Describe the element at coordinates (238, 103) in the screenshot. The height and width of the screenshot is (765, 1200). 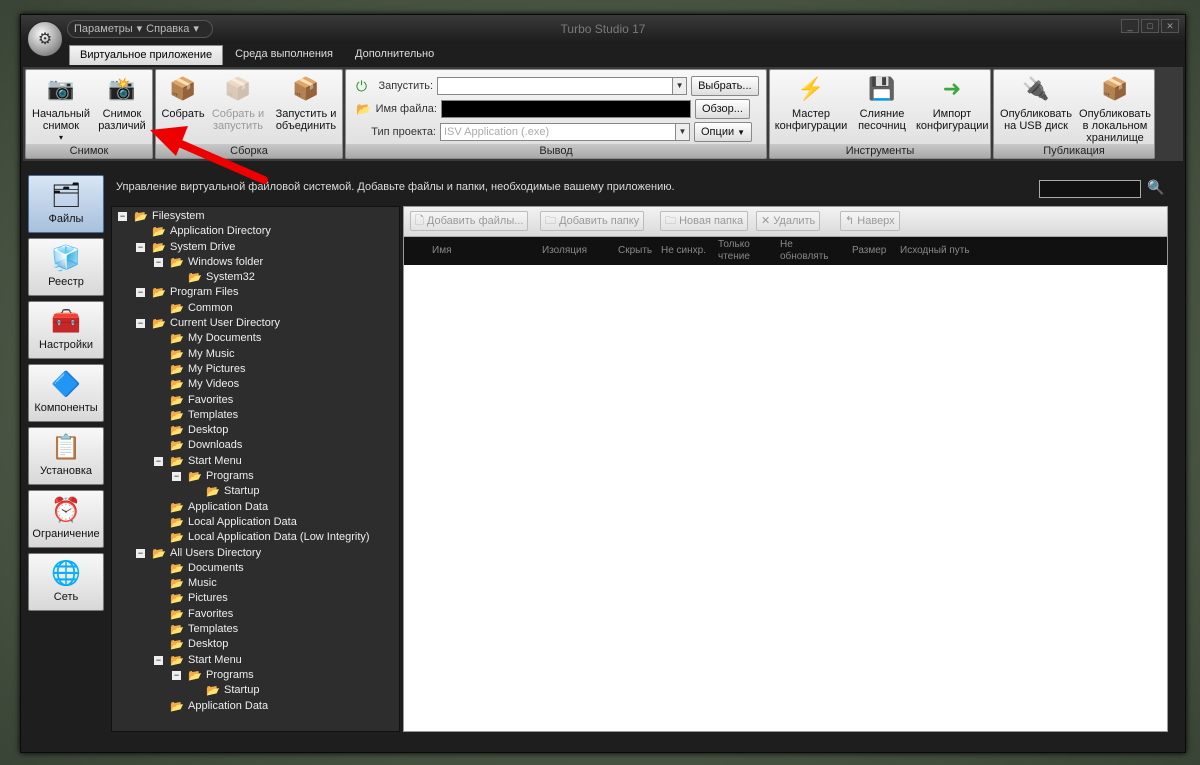
I see `build-run-button: 📦 Собрать и запустить` at that location.